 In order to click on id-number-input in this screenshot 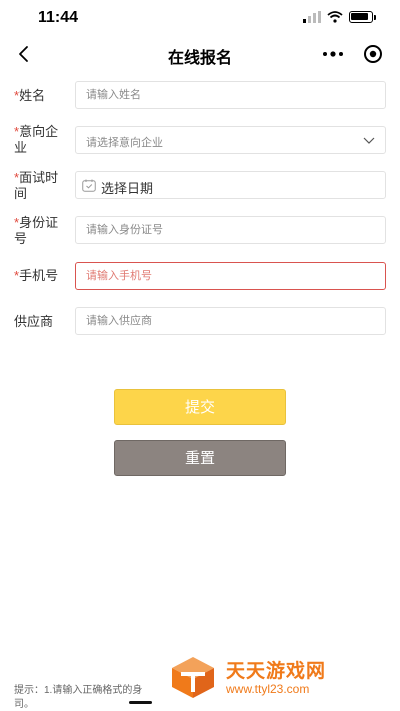, I will do `click(230, 230)`.